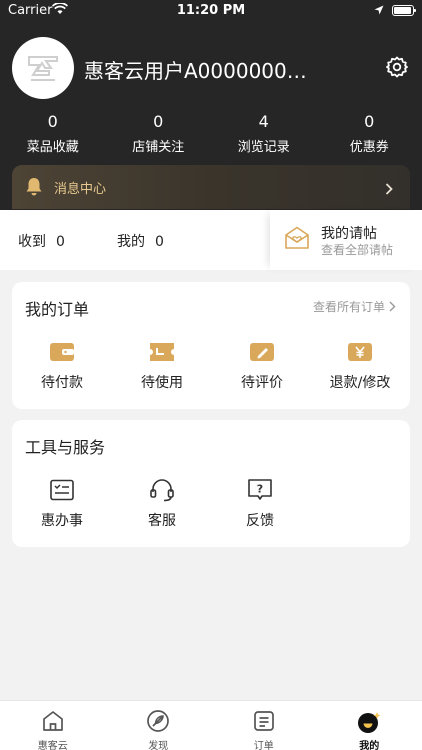  I want to click on stat-label: 浏览记录, so click(263, 147).